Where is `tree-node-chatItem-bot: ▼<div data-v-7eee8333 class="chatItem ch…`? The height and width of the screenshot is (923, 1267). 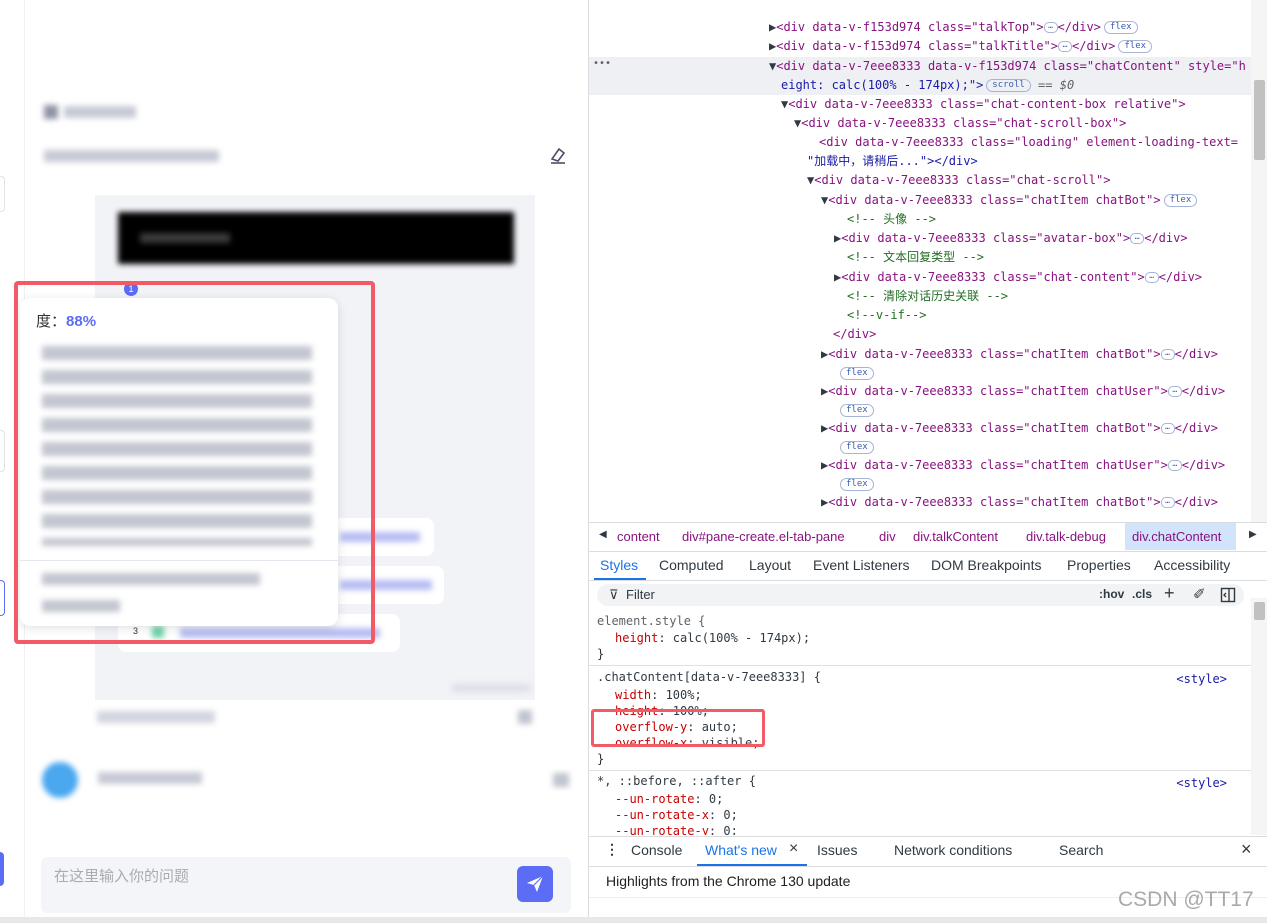 tree-node-chatItem-bot: ▼<div data-v-7eee8333 class="chatItem ch… is located at coordinates (1009, 200).